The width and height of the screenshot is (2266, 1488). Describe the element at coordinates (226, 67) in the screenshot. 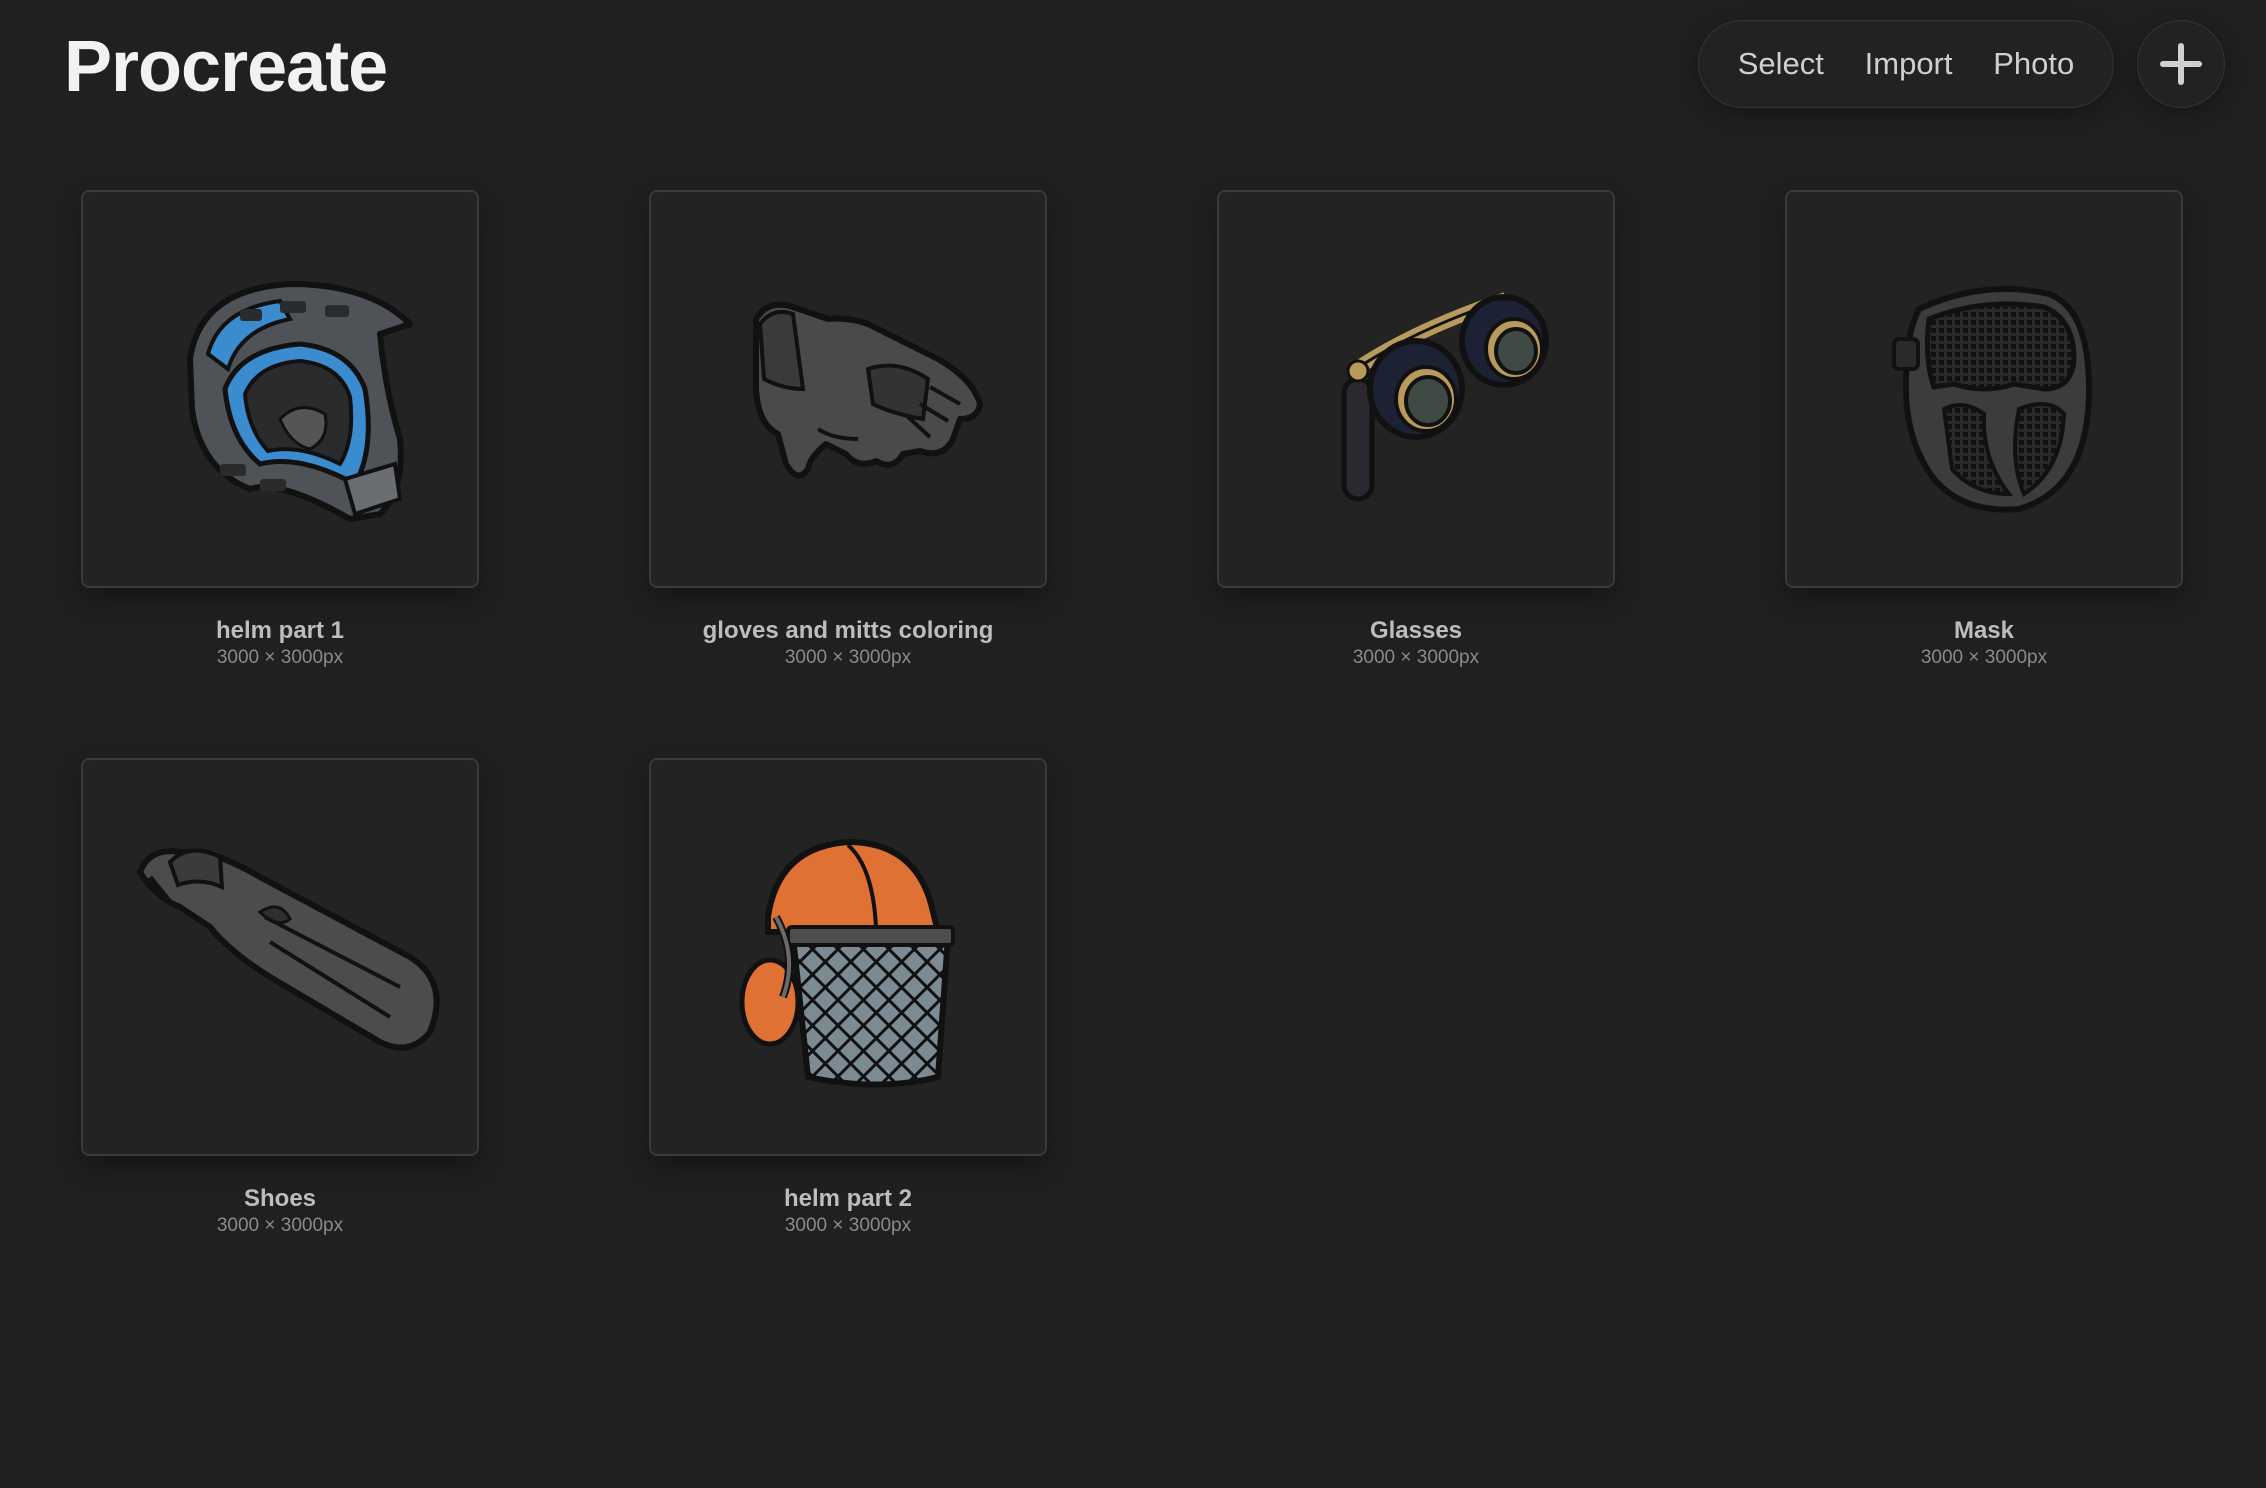

I see `app-title: Procreate` at that location.